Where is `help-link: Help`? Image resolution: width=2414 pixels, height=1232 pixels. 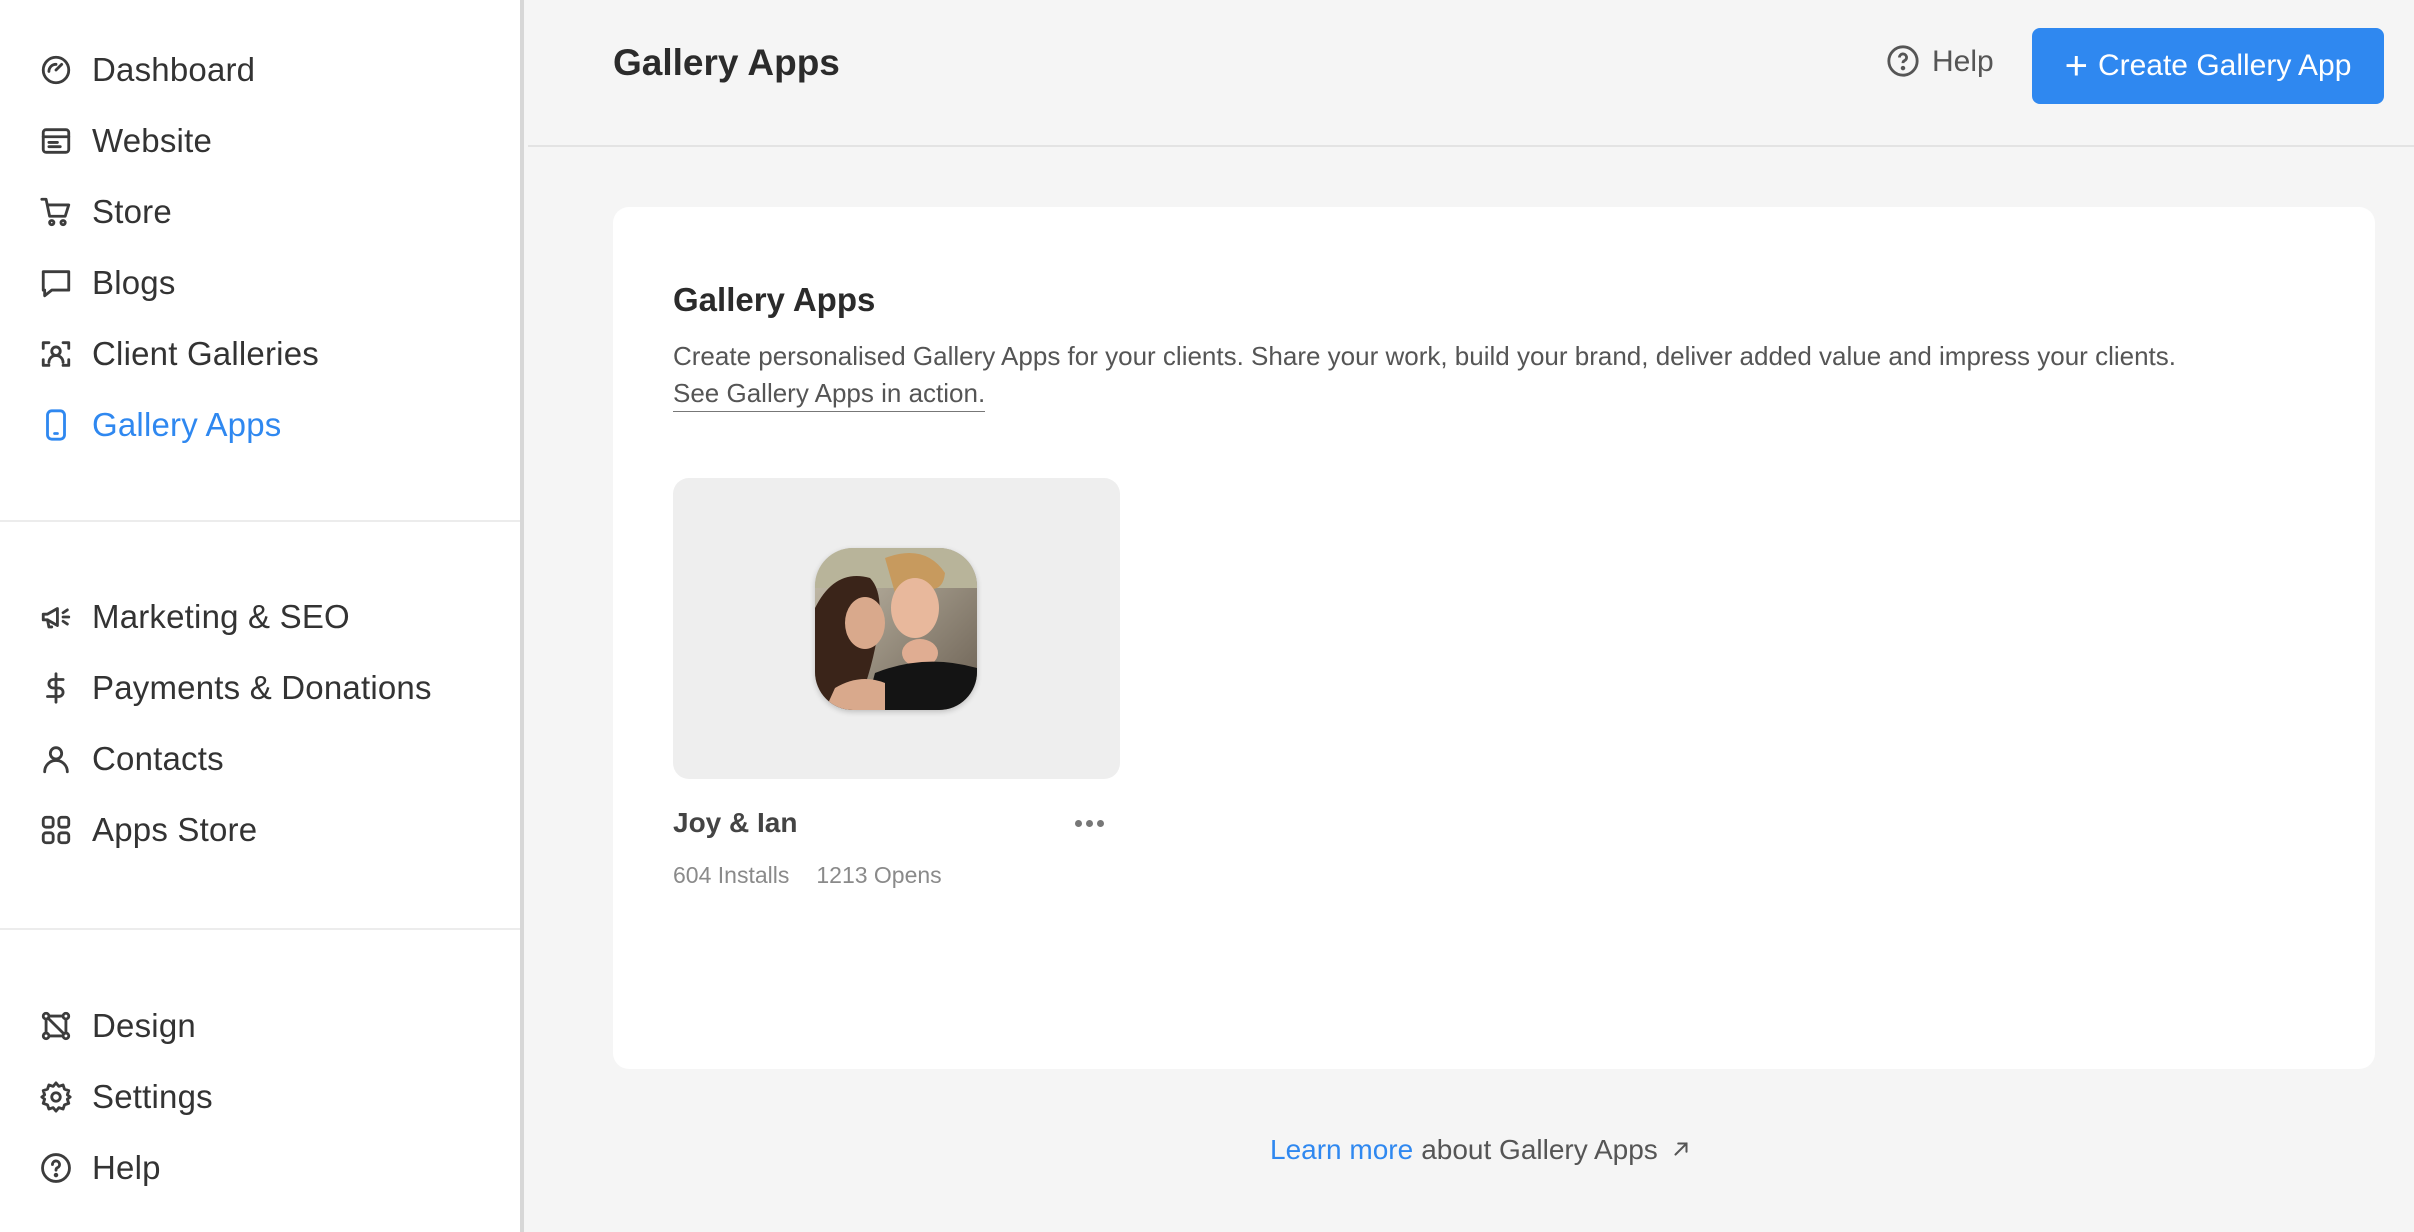
help-link: Help is located at coordinates (1940, 62).